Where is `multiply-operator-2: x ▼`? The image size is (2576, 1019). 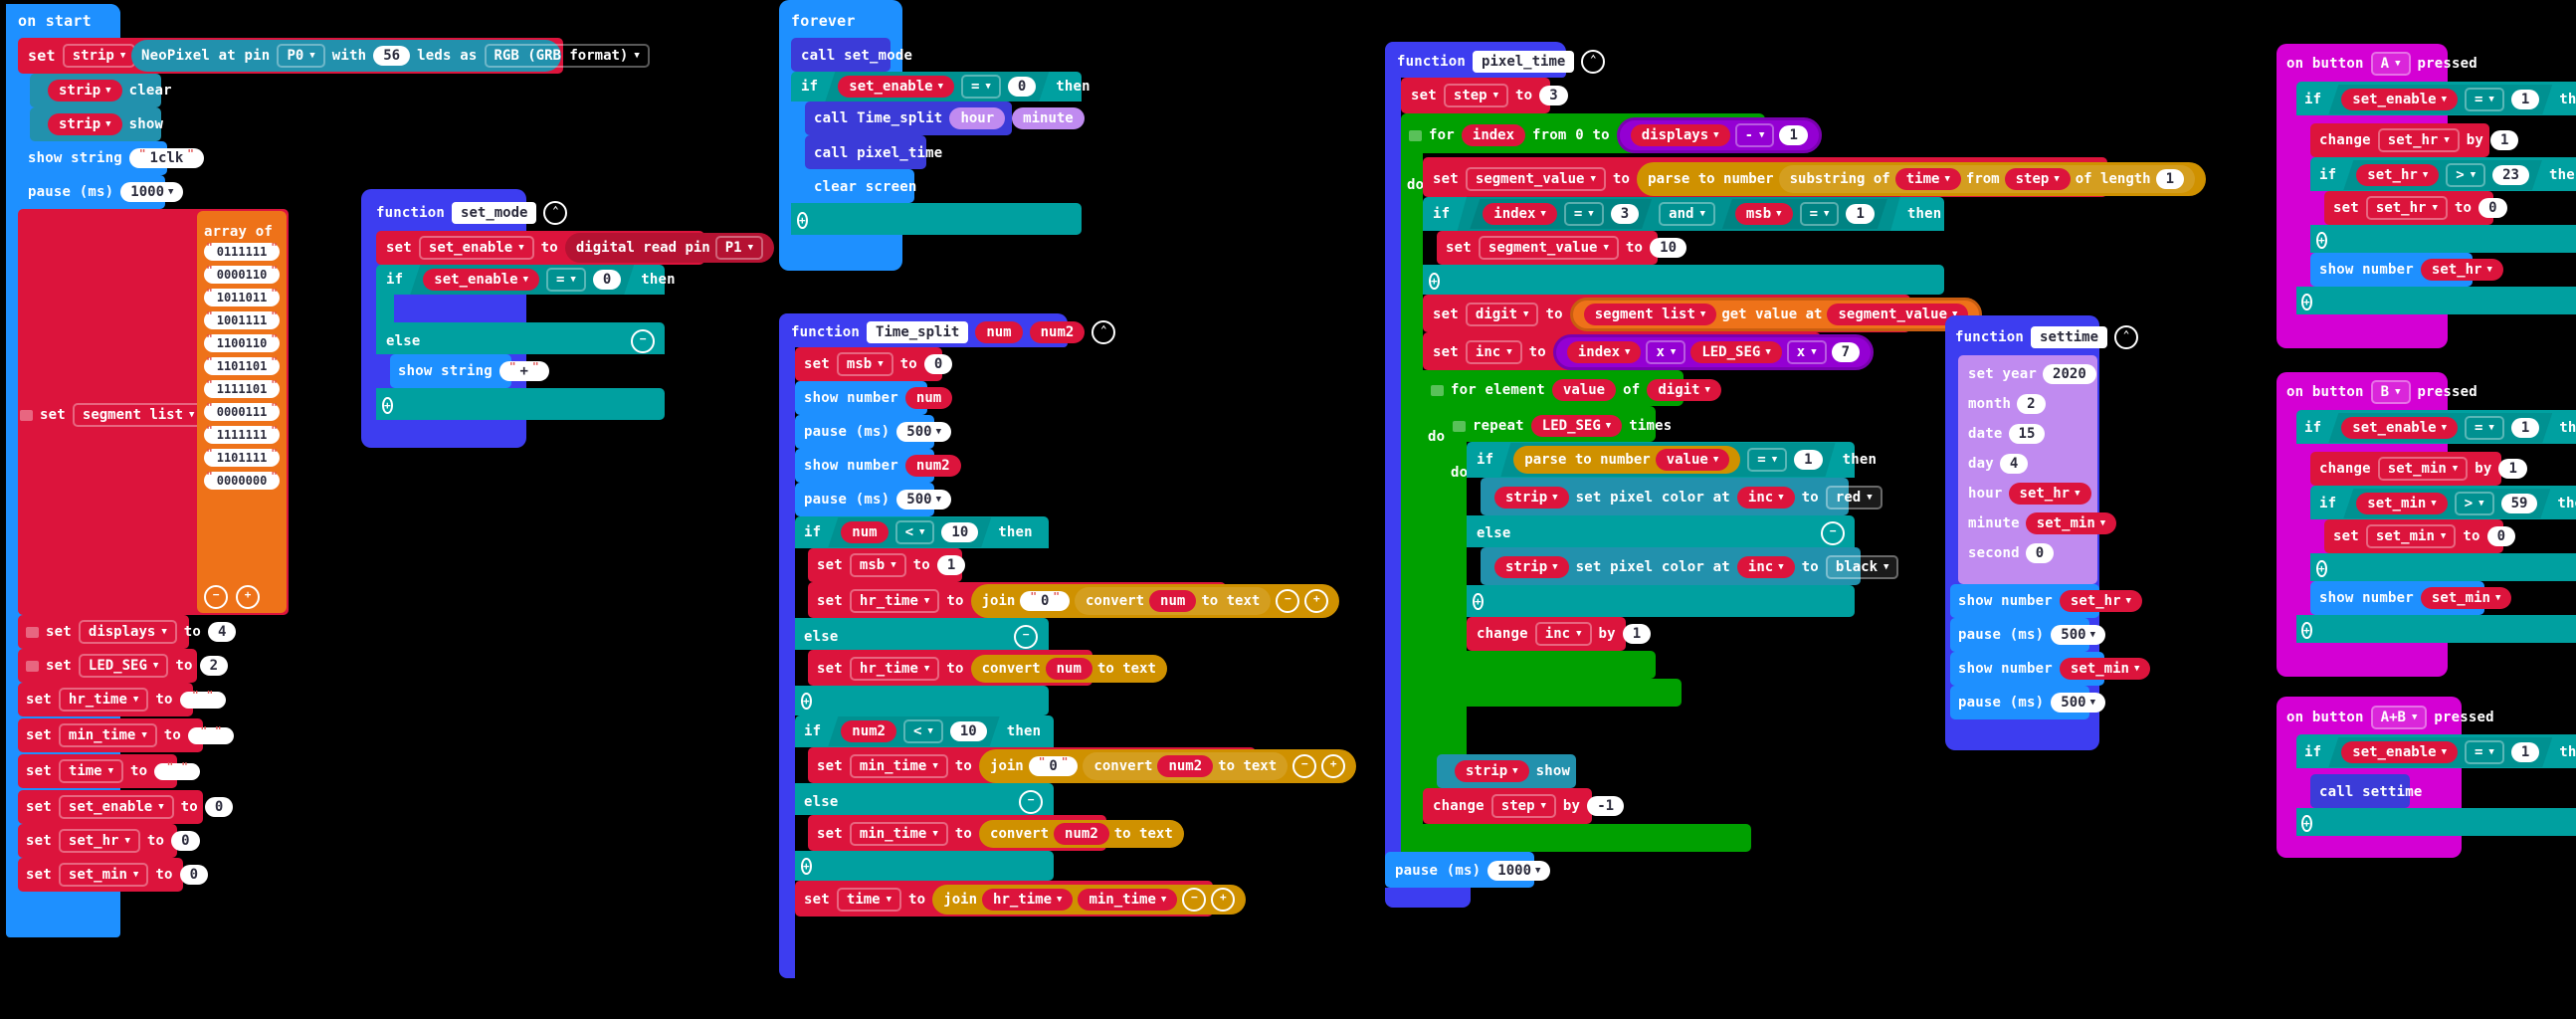
multiply-operator-2: x ▼ is located at coordinates (1806, 352).